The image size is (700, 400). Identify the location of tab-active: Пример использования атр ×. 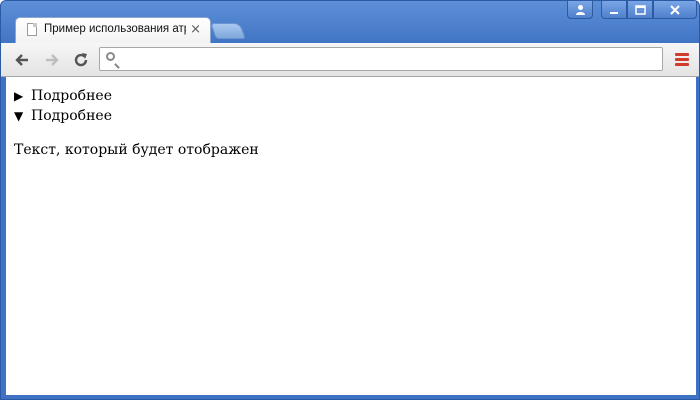
(113, 30).